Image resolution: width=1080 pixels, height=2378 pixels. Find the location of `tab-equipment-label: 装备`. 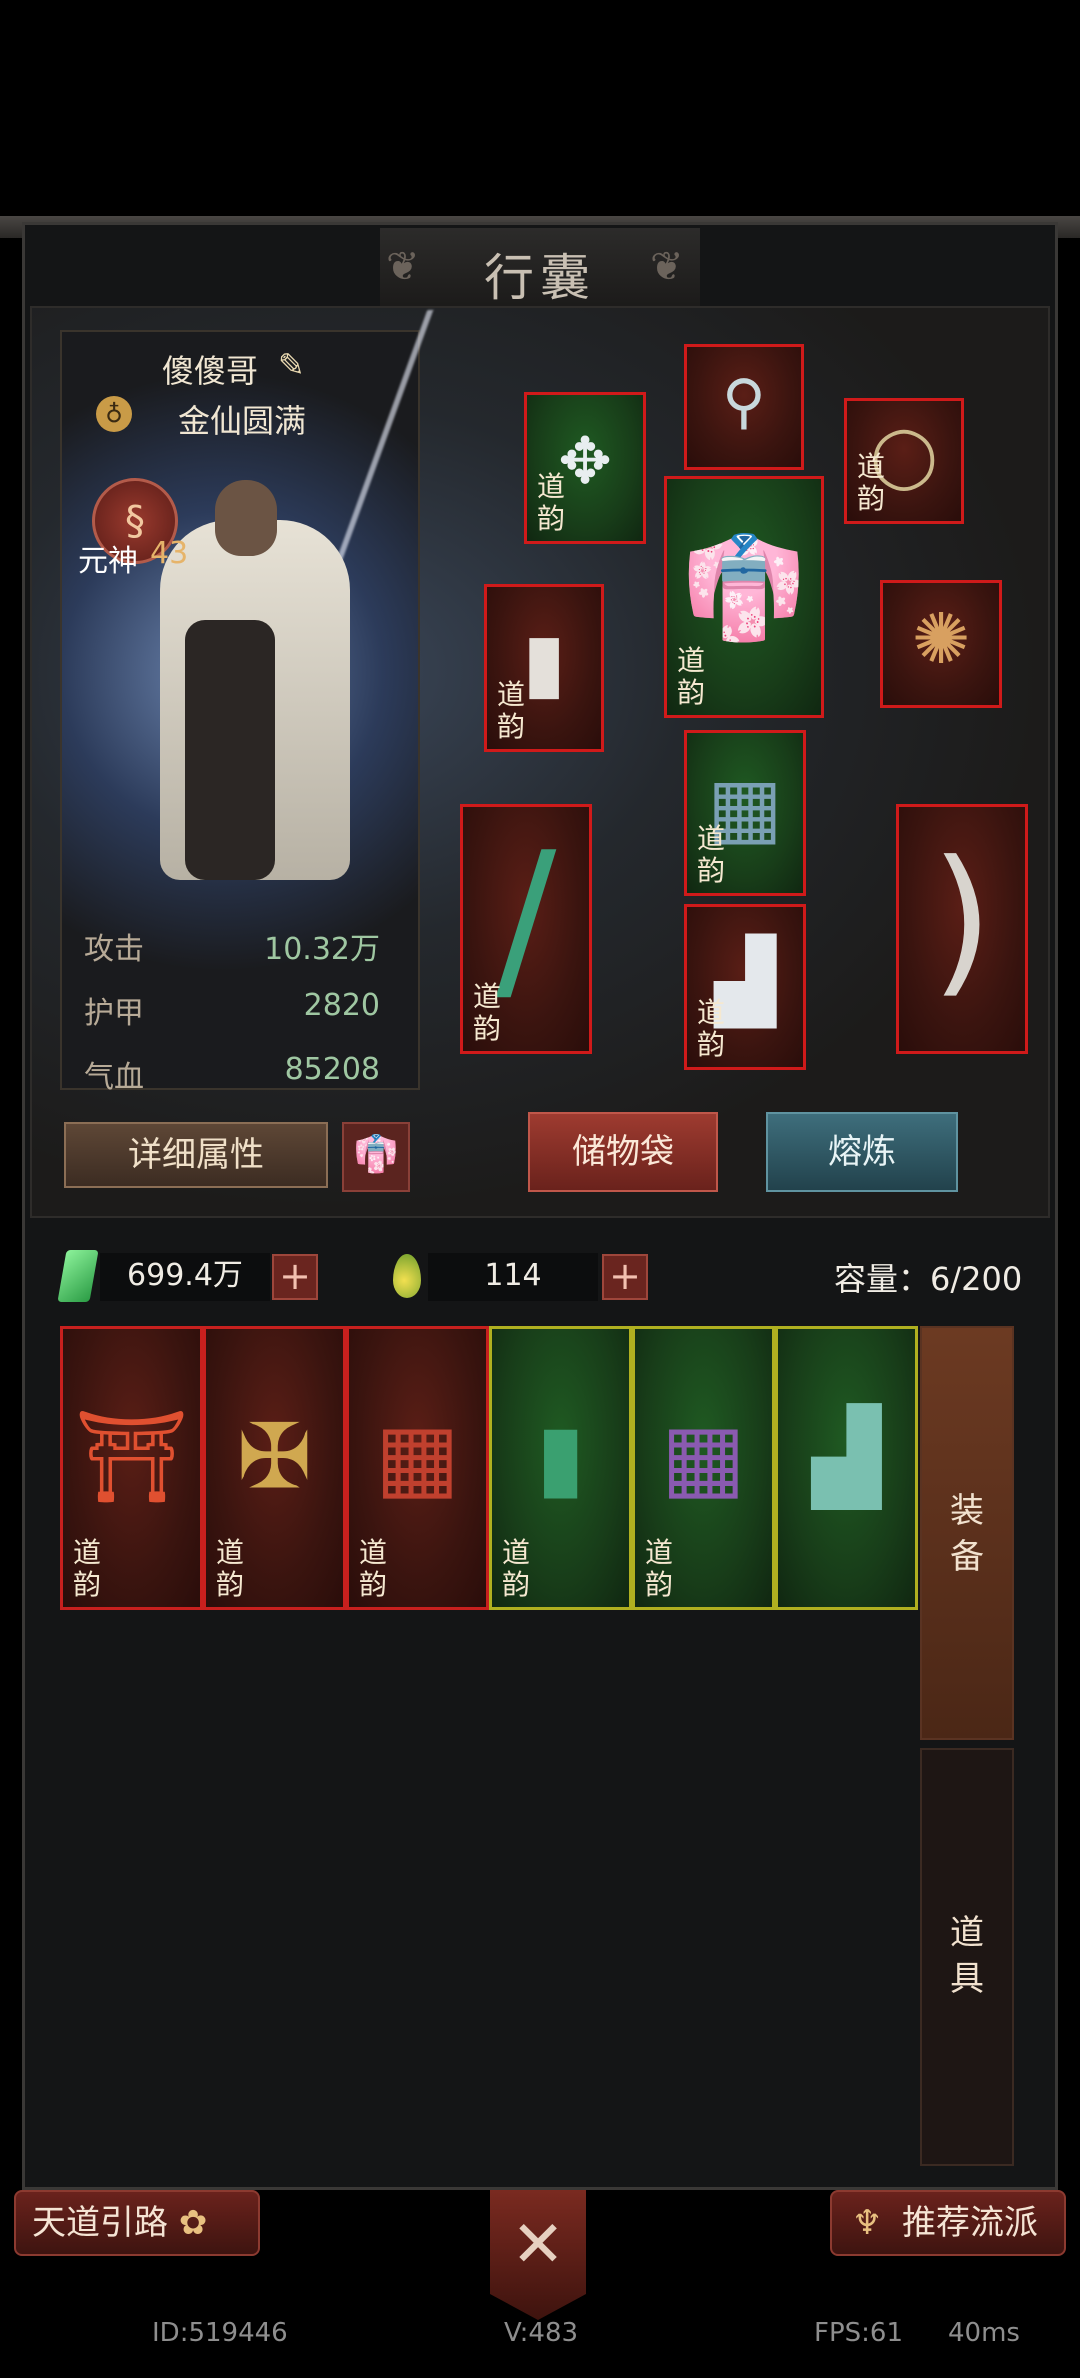

tab-equipment-label: 装备 is located at coordinates (967, 1534).